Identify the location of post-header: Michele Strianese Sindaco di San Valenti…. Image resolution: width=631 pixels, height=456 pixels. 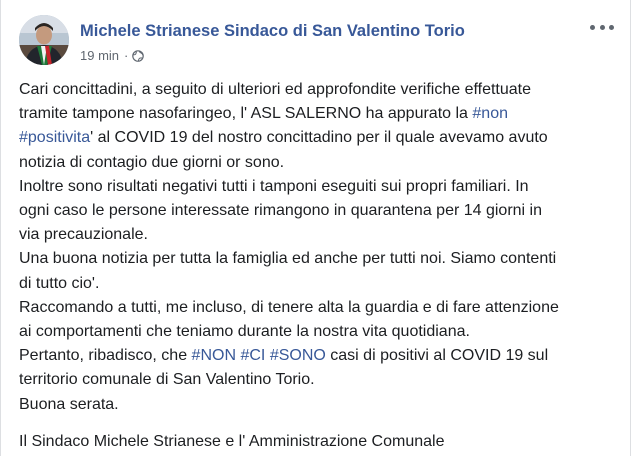
(316, 41).